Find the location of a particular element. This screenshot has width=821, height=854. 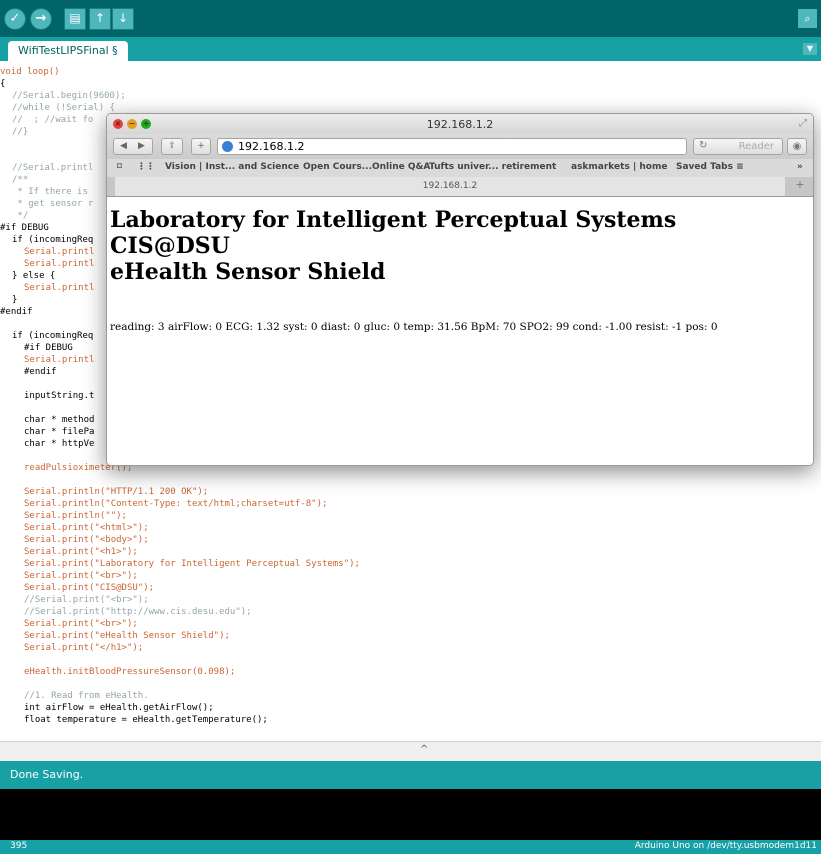

browser-tabstrip: 192.168.1.2 + is located at coordinates (460, 187).